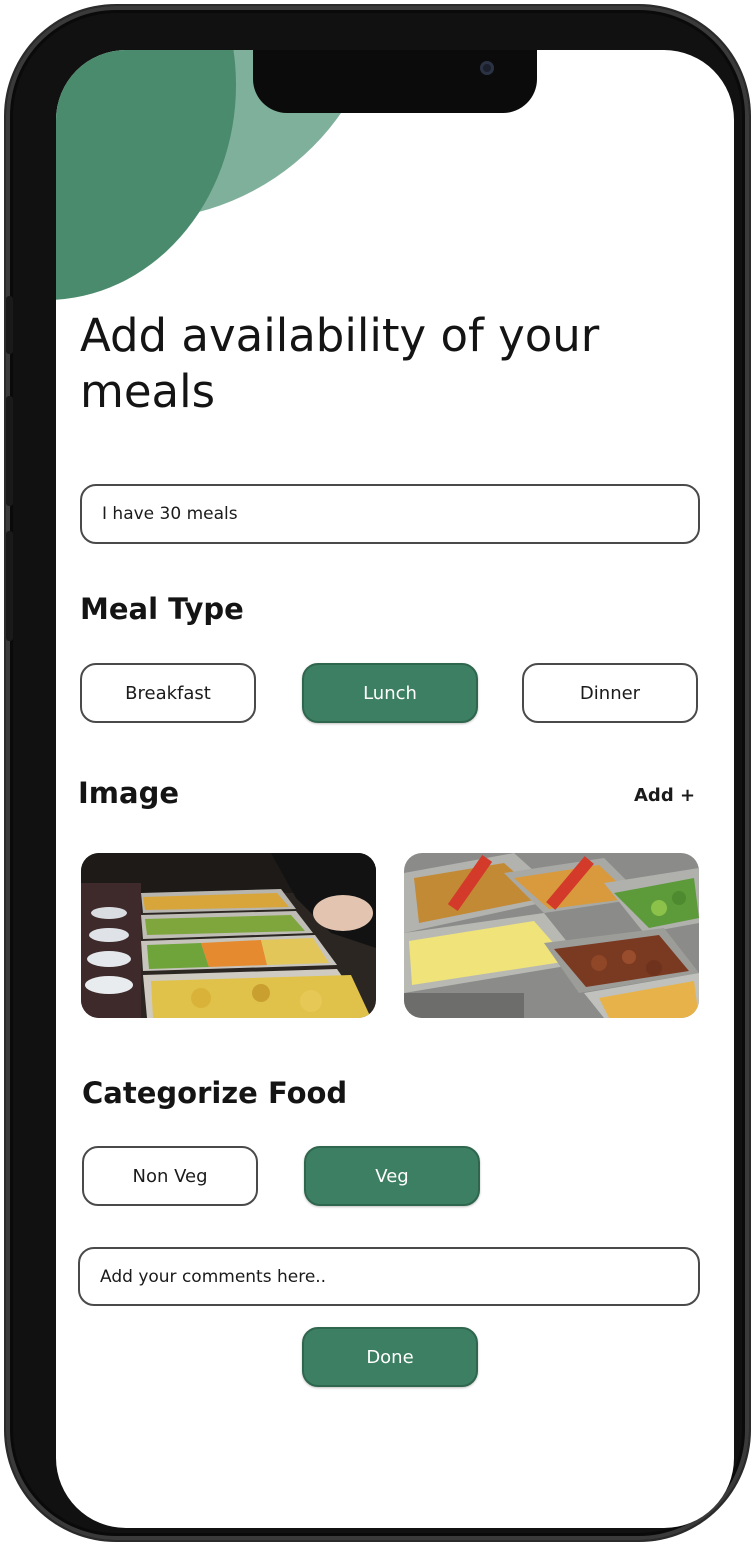  What do you see at coordinates (9, 451) in the screenshot?
I see `volume-up-button` at bounding box center [9, 451].